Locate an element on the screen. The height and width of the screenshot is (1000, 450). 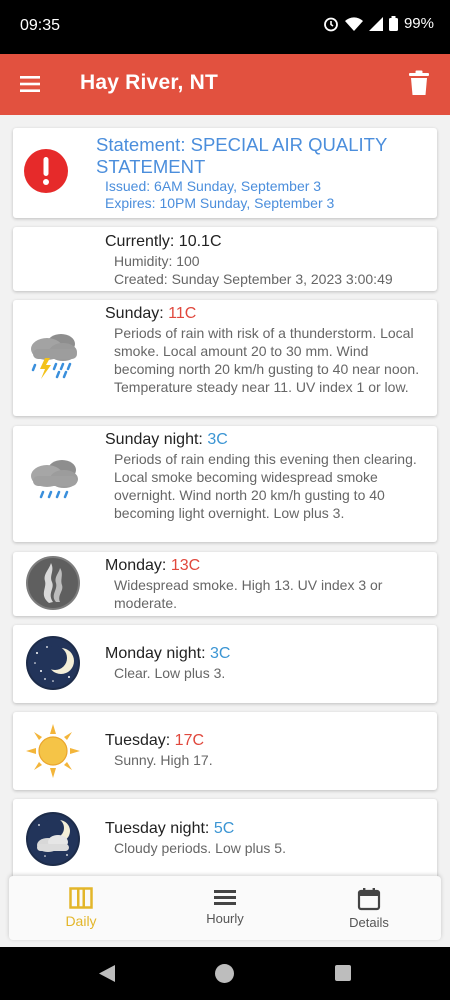
forecast-description: Clear. Low plus 3. is located at coordinates (170, 673).